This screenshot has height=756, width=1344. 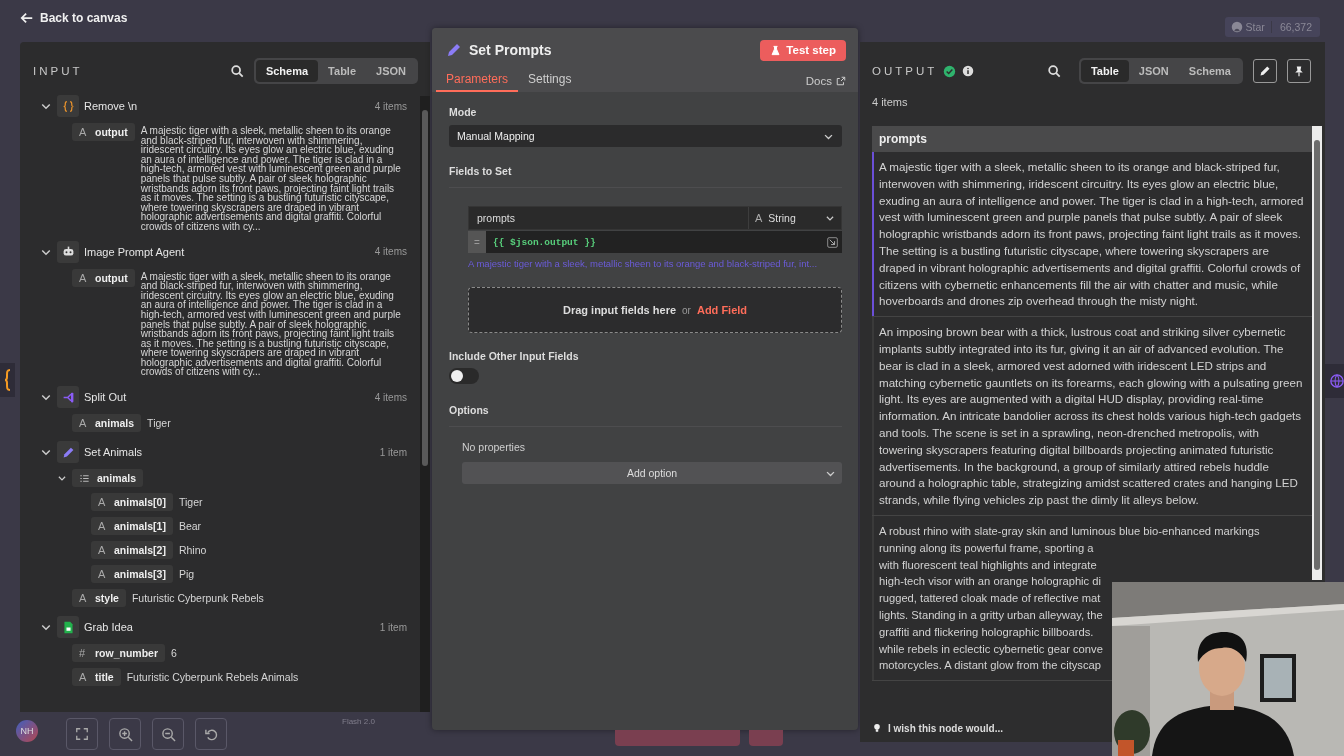 I want to click on robot-icon, so click(x=68, y=251).